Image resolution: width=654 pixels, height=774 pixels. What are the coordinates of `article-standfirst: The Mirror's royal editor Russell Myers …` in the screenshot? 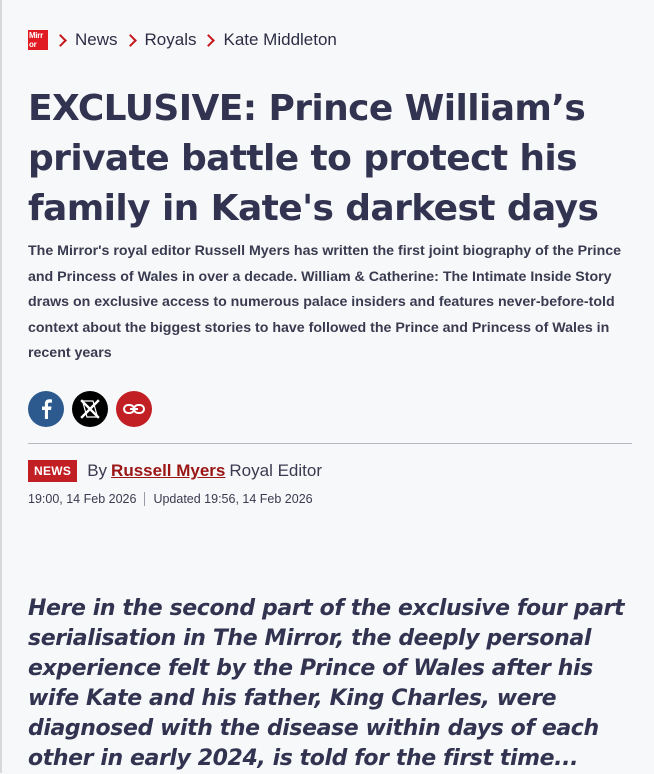 It's located at (325, 302).